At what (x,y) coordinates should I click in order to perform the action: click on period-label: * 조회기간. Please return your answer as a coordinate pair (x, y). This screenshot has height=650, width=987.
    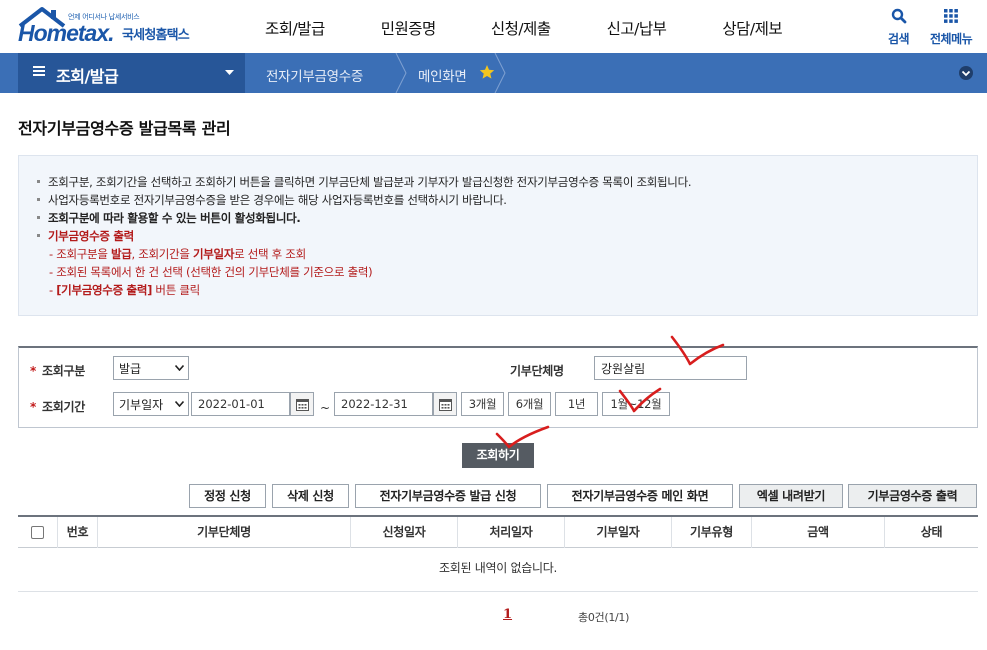
    Looking at the image, I should click on (57, 407).